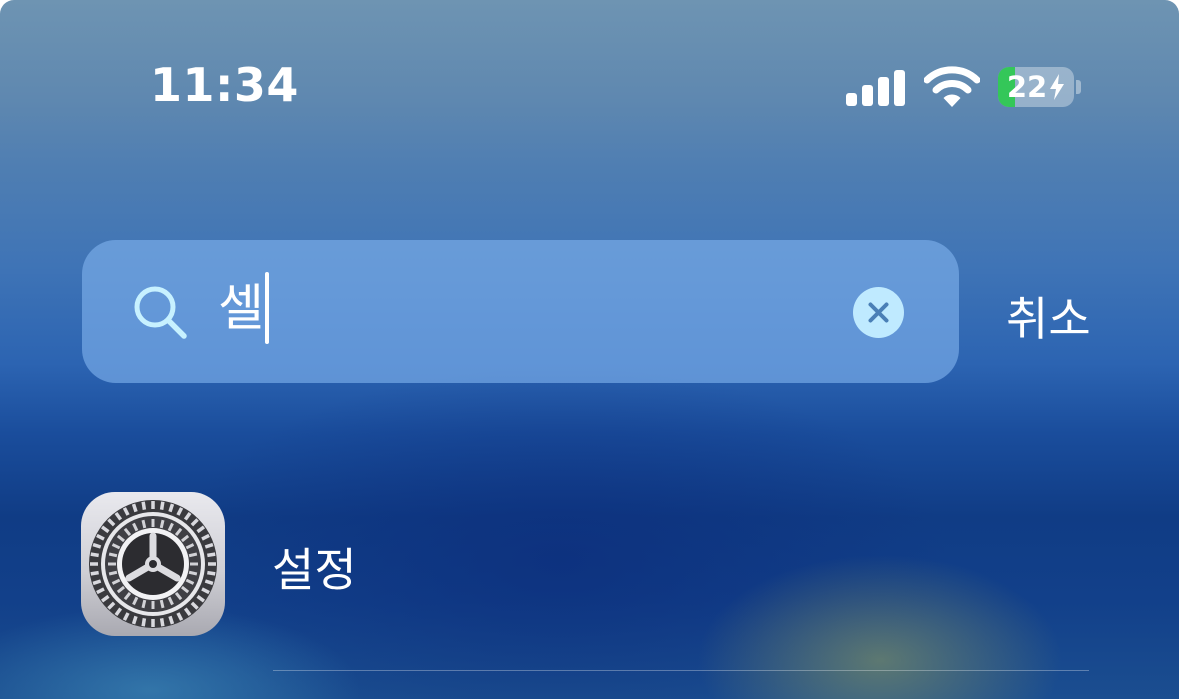 Image resolution: width=1179 pixels, height=699 pixels. What do you see at coordinates (160, 312) in the screenshot?
I see `search-icon` at bounding box center [160, 312].